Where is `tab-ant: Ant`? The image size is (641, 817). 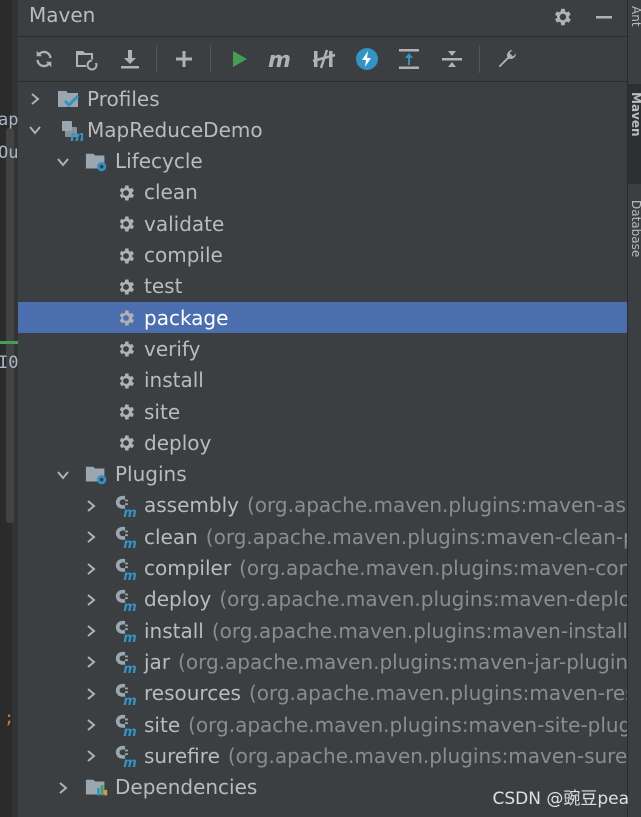
tab-ant: Ant is located at coordinates (635, 16).